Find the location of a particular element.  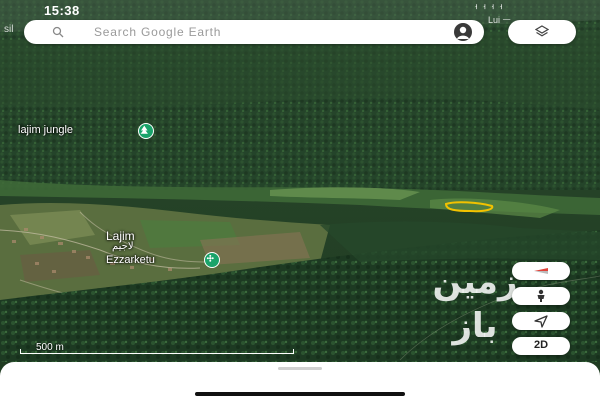

pegman-icon is located at coordinates (541, 295).